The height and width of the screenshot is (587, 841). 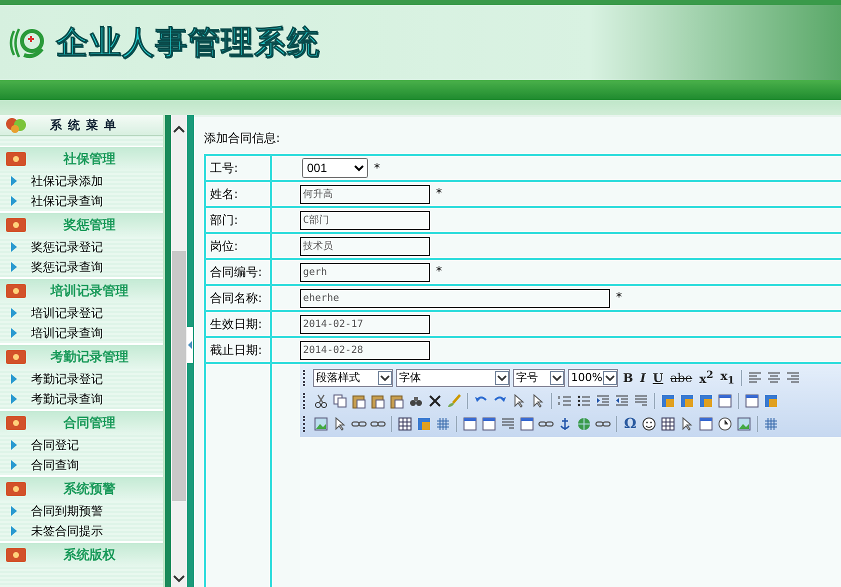 What do you see at coordinates (89, 555) in the screenshot?
I see `menu-group-title: 系统版权` at bounding box center [89, 555].